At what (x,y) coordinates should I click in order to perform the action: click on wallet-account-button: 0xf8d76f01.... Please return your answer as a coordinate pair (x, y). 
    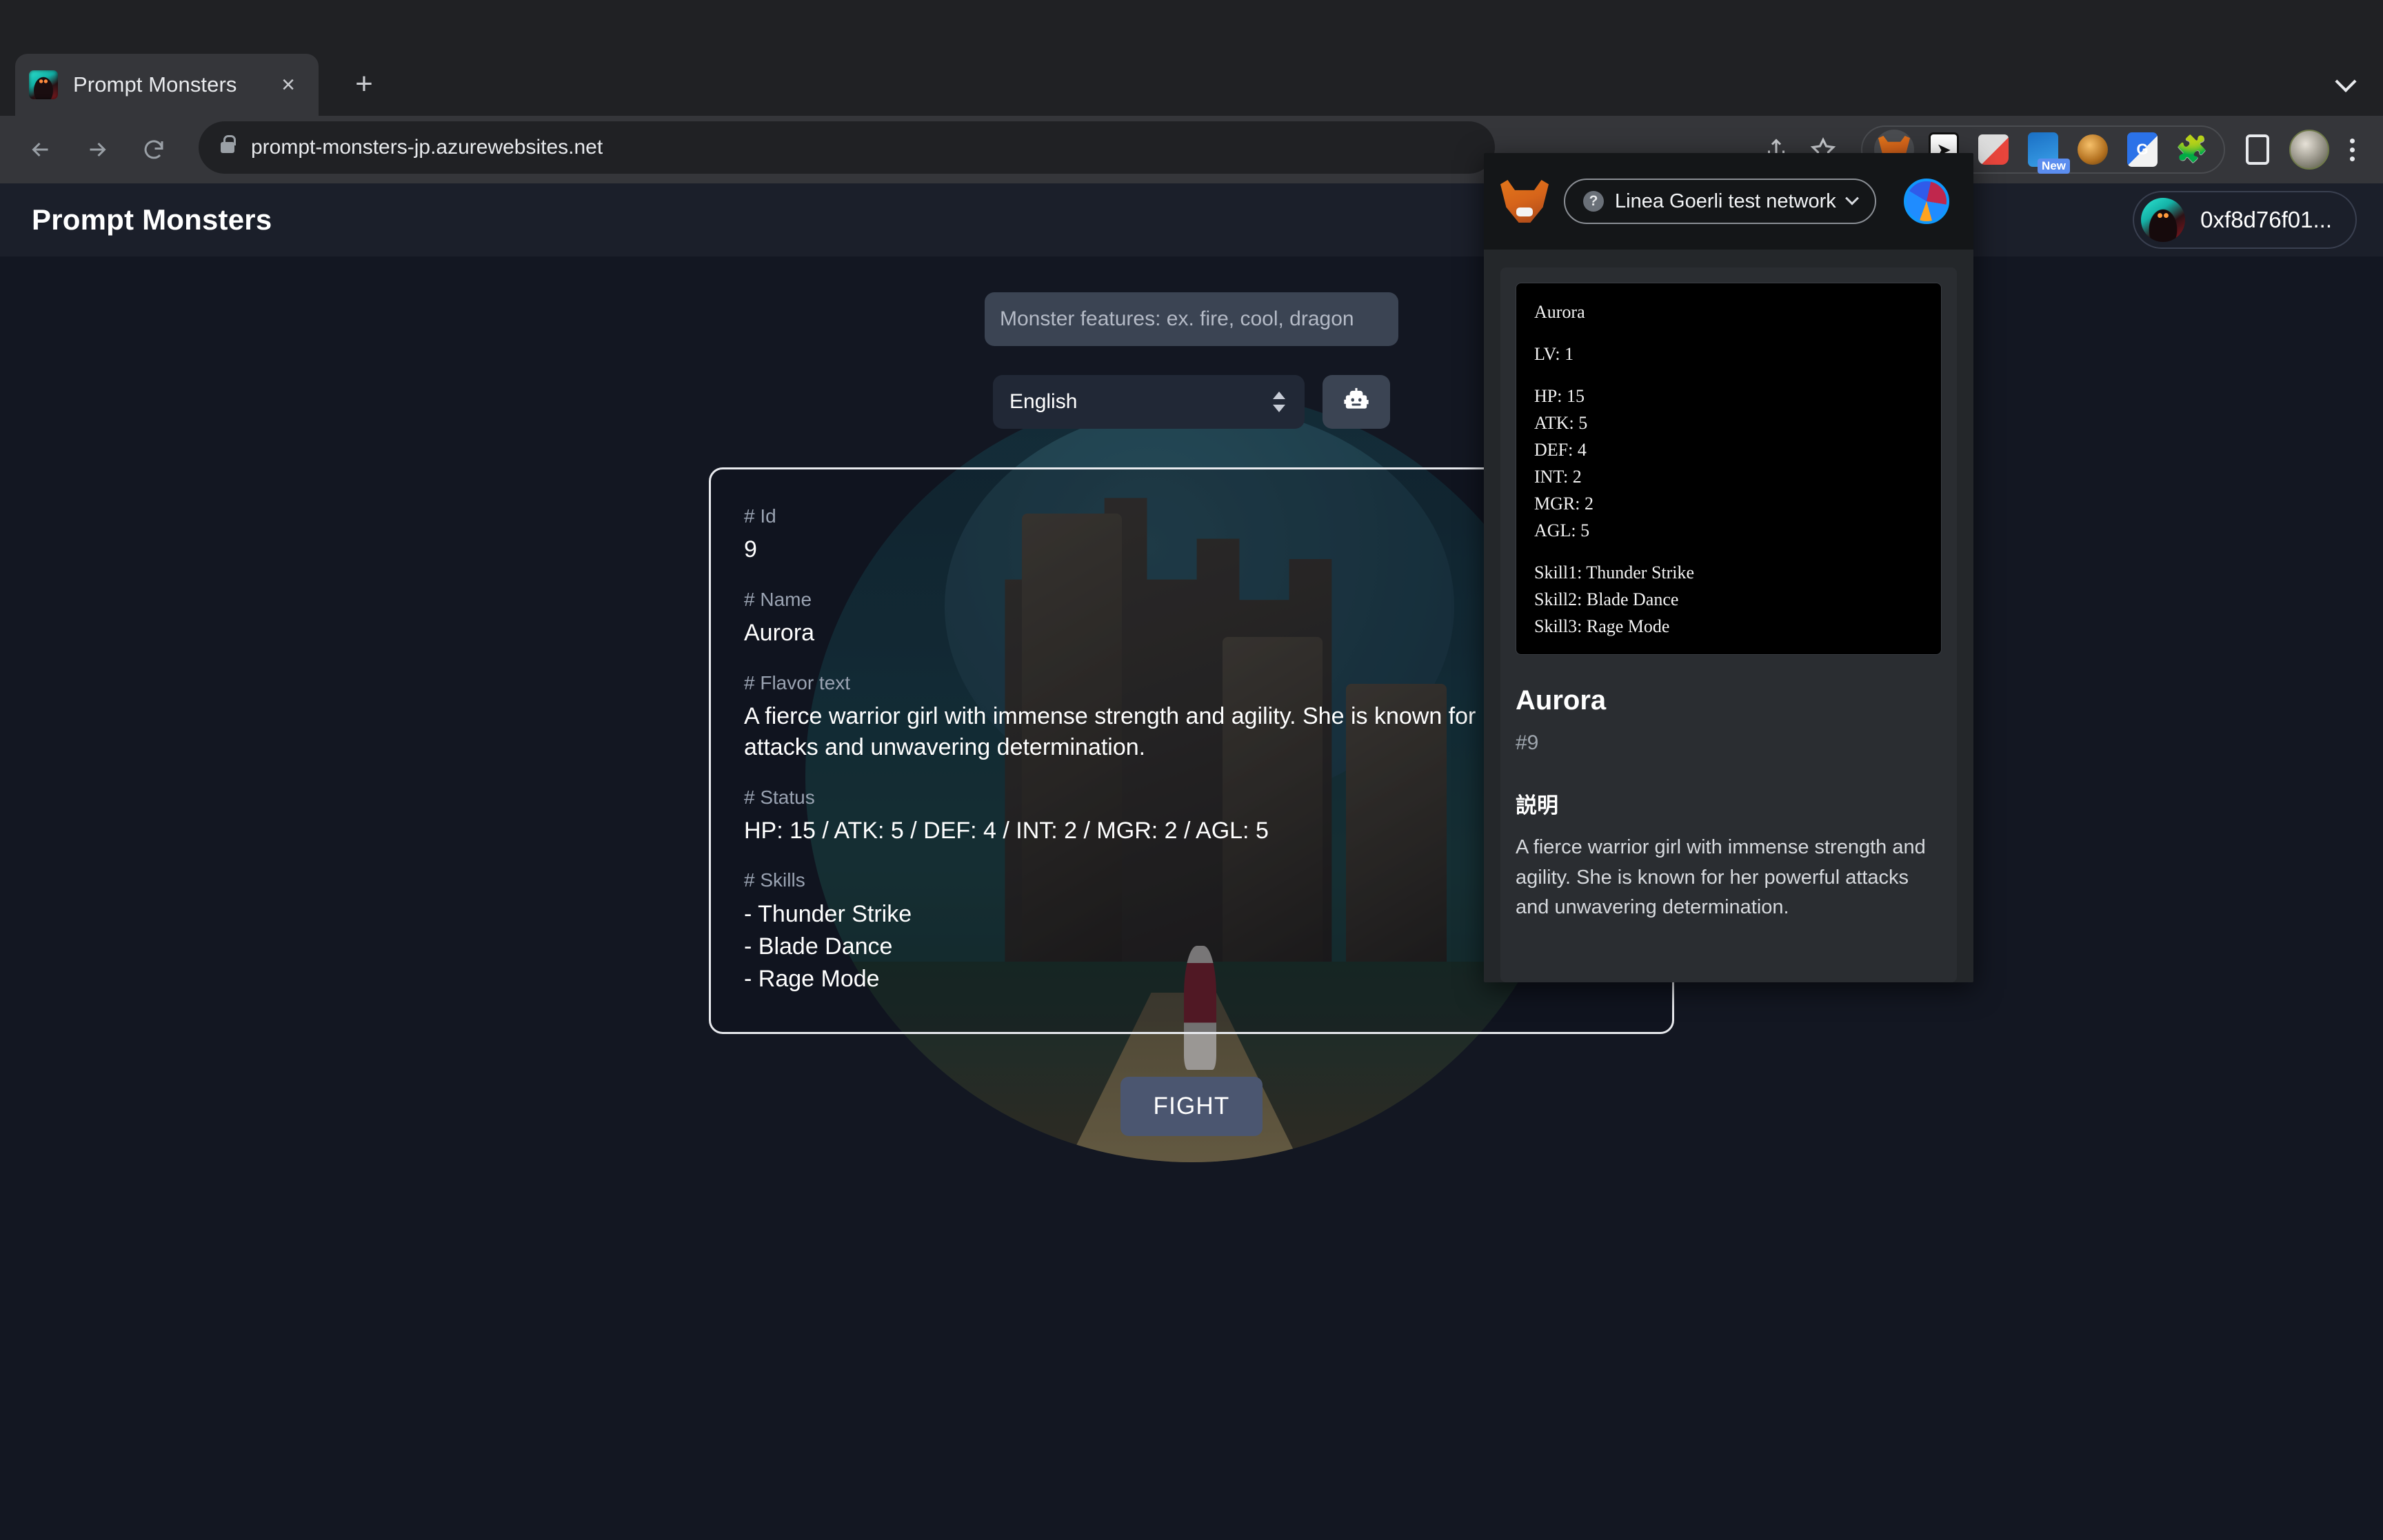
    Looking at the image, I should click on (2245, 220).